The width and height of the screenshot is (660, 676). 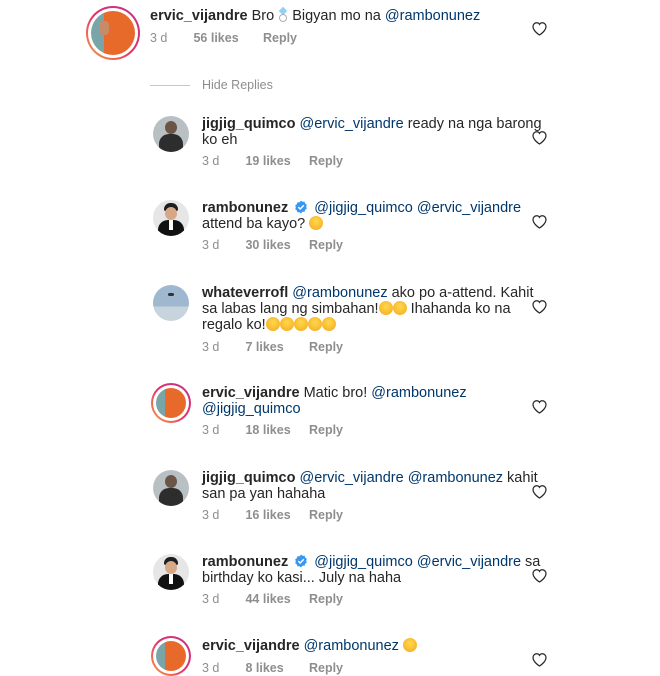 What do you see at coordinates (337, 393) in the screenshot?
I see `comment-body: Matic bro!` at bounding box center [337, 393].